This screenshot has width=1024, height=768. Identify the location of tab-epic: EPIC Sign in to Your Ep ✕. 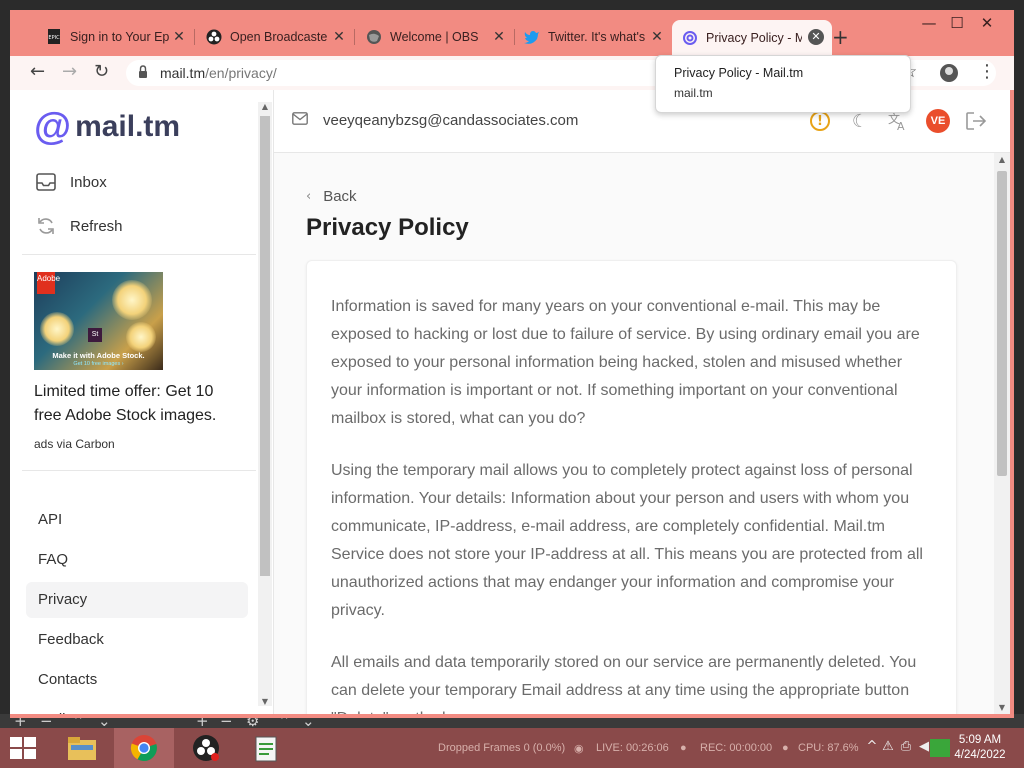
(115, 37).